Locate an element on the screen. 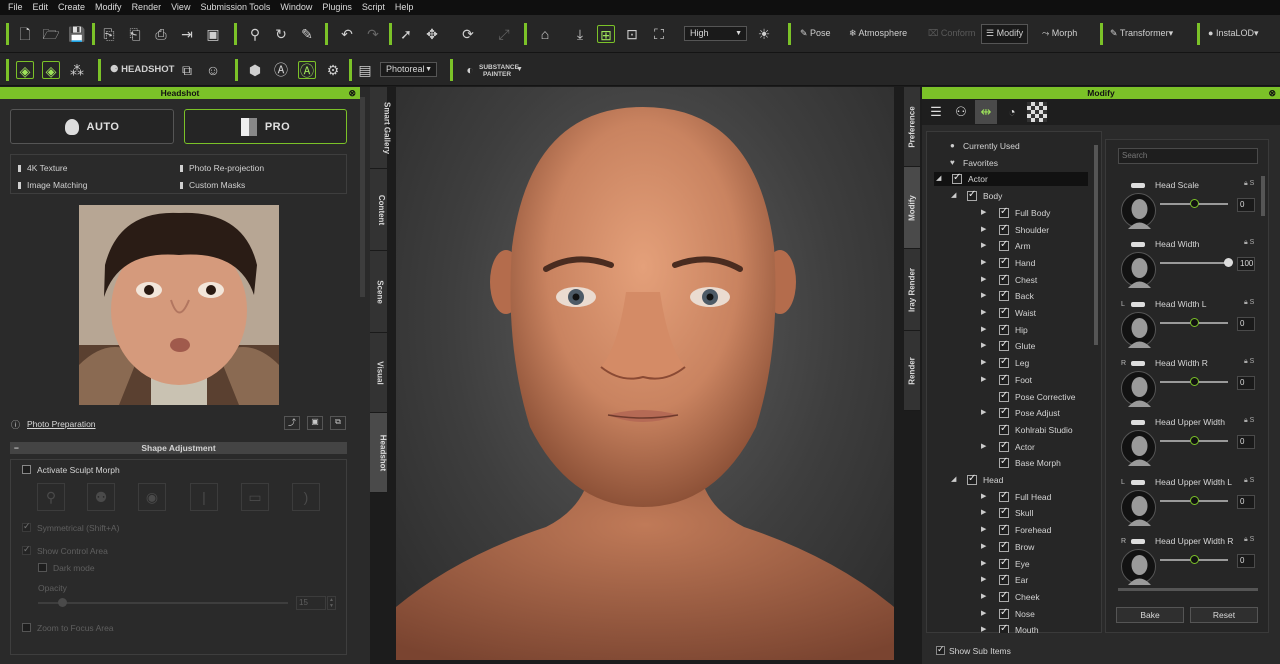 Image resolution: width=1280 pixels, height=664 pixels. tree-item: ▶ Ear is located at coordinates (1011, 579).